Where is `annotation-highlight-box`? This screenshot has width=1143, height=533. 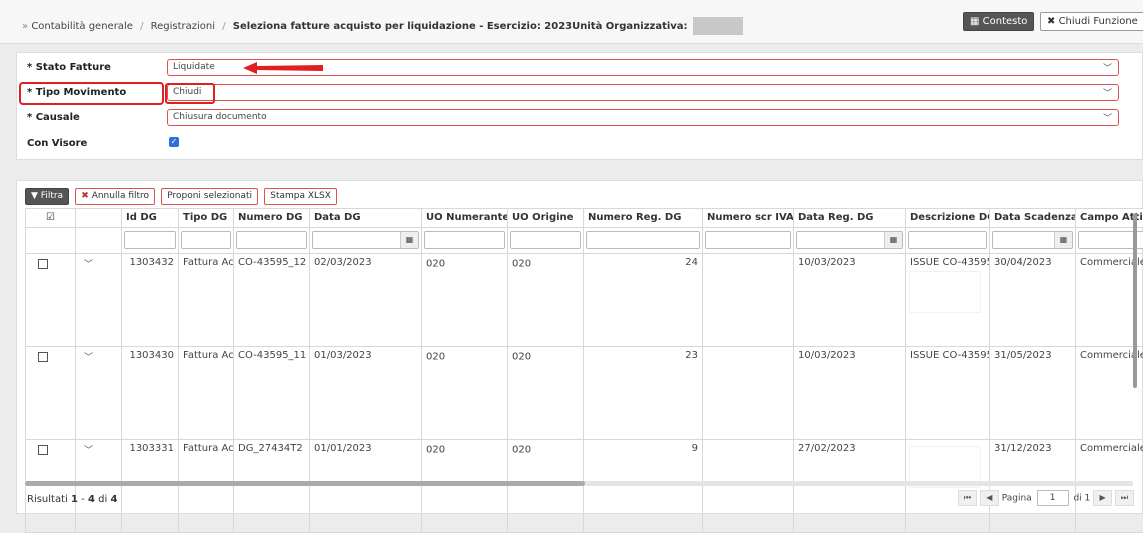
annotation-highlight-box is located at coordinates (91, 93).